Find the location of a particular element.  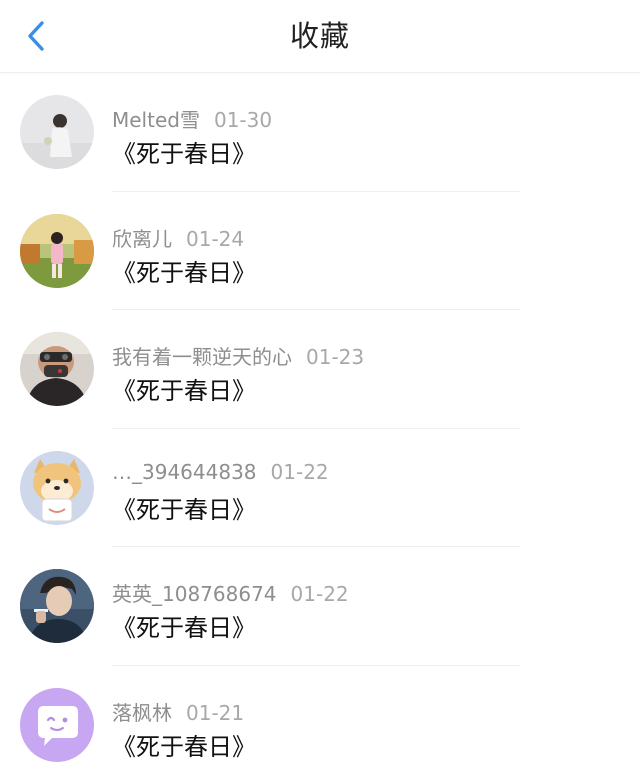

username: Melted雪 is located at coordinates (156, 120).